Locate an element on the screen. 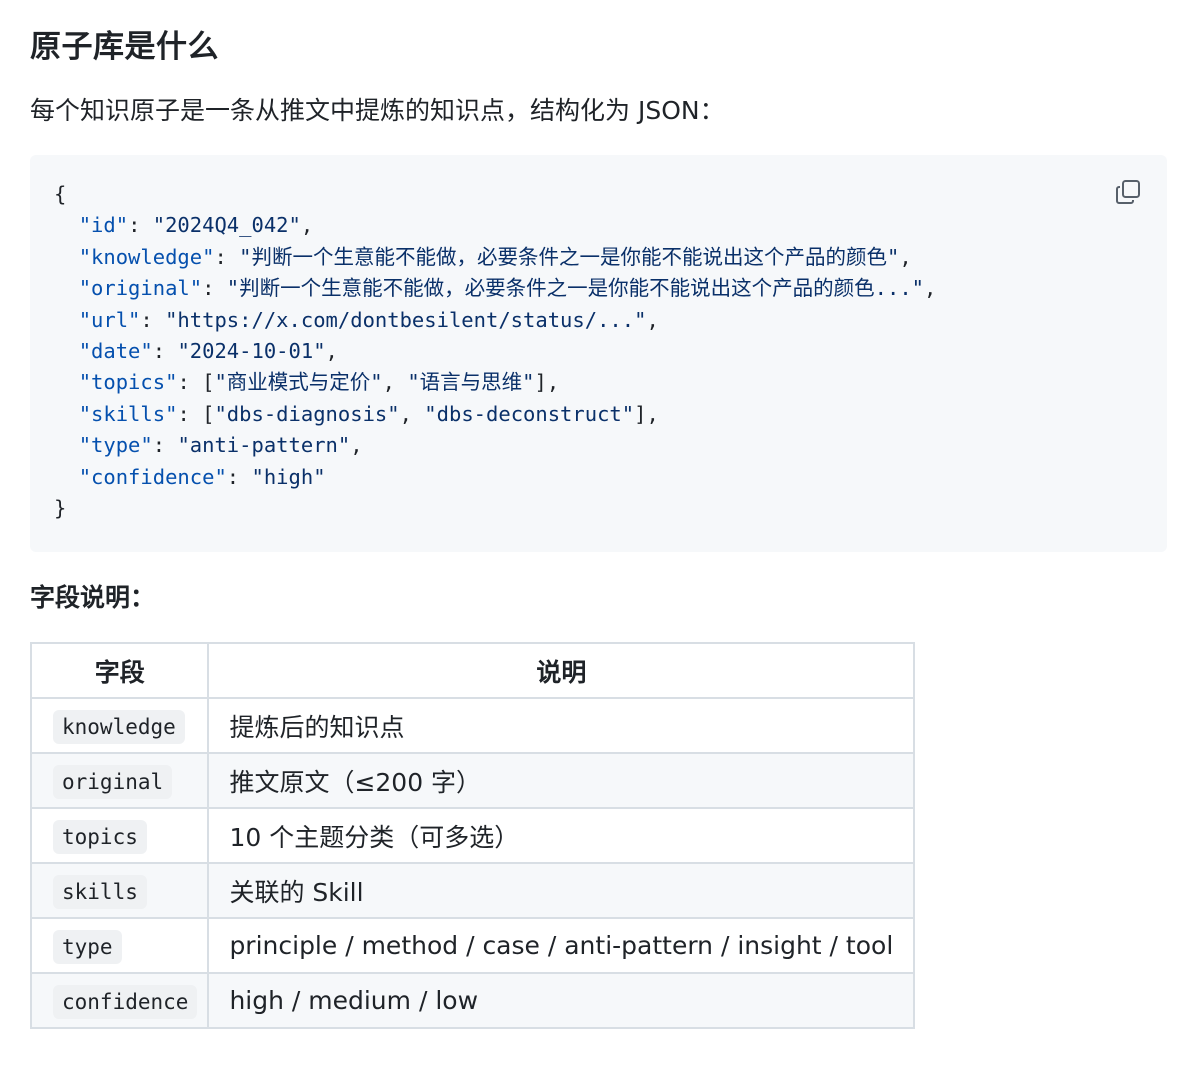 The image size is (1200, 1069). copy-icon is located at coordinates (1128, 192).